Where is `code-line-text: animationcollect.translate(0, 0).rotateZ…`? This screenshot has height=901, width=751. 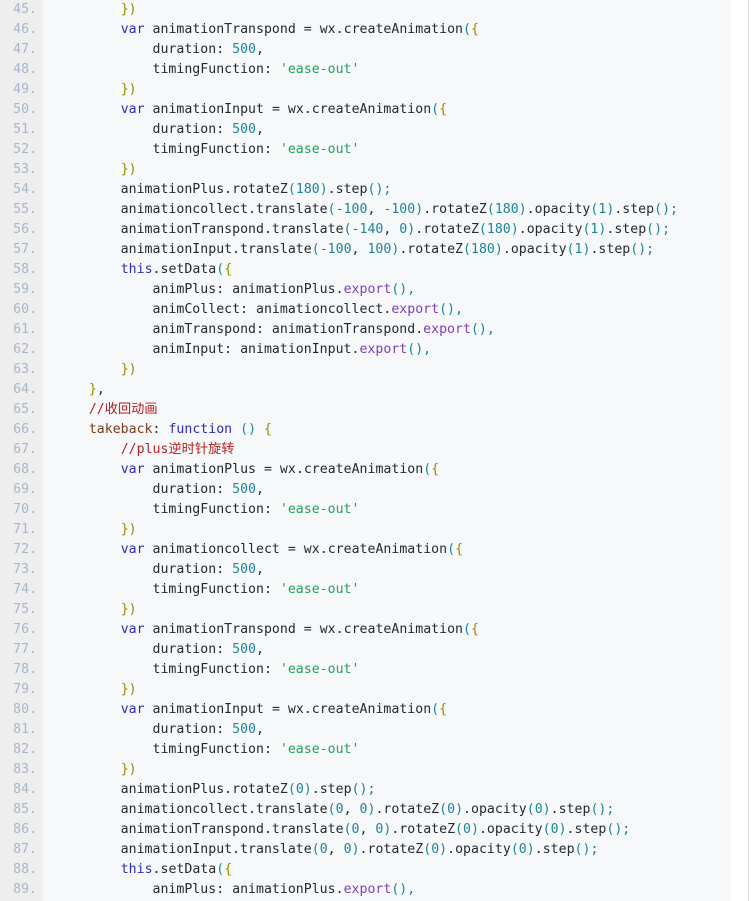
code-line-text: animationcollect.translate(0, 0).rotateZ… is located at coordinates (336, 810).